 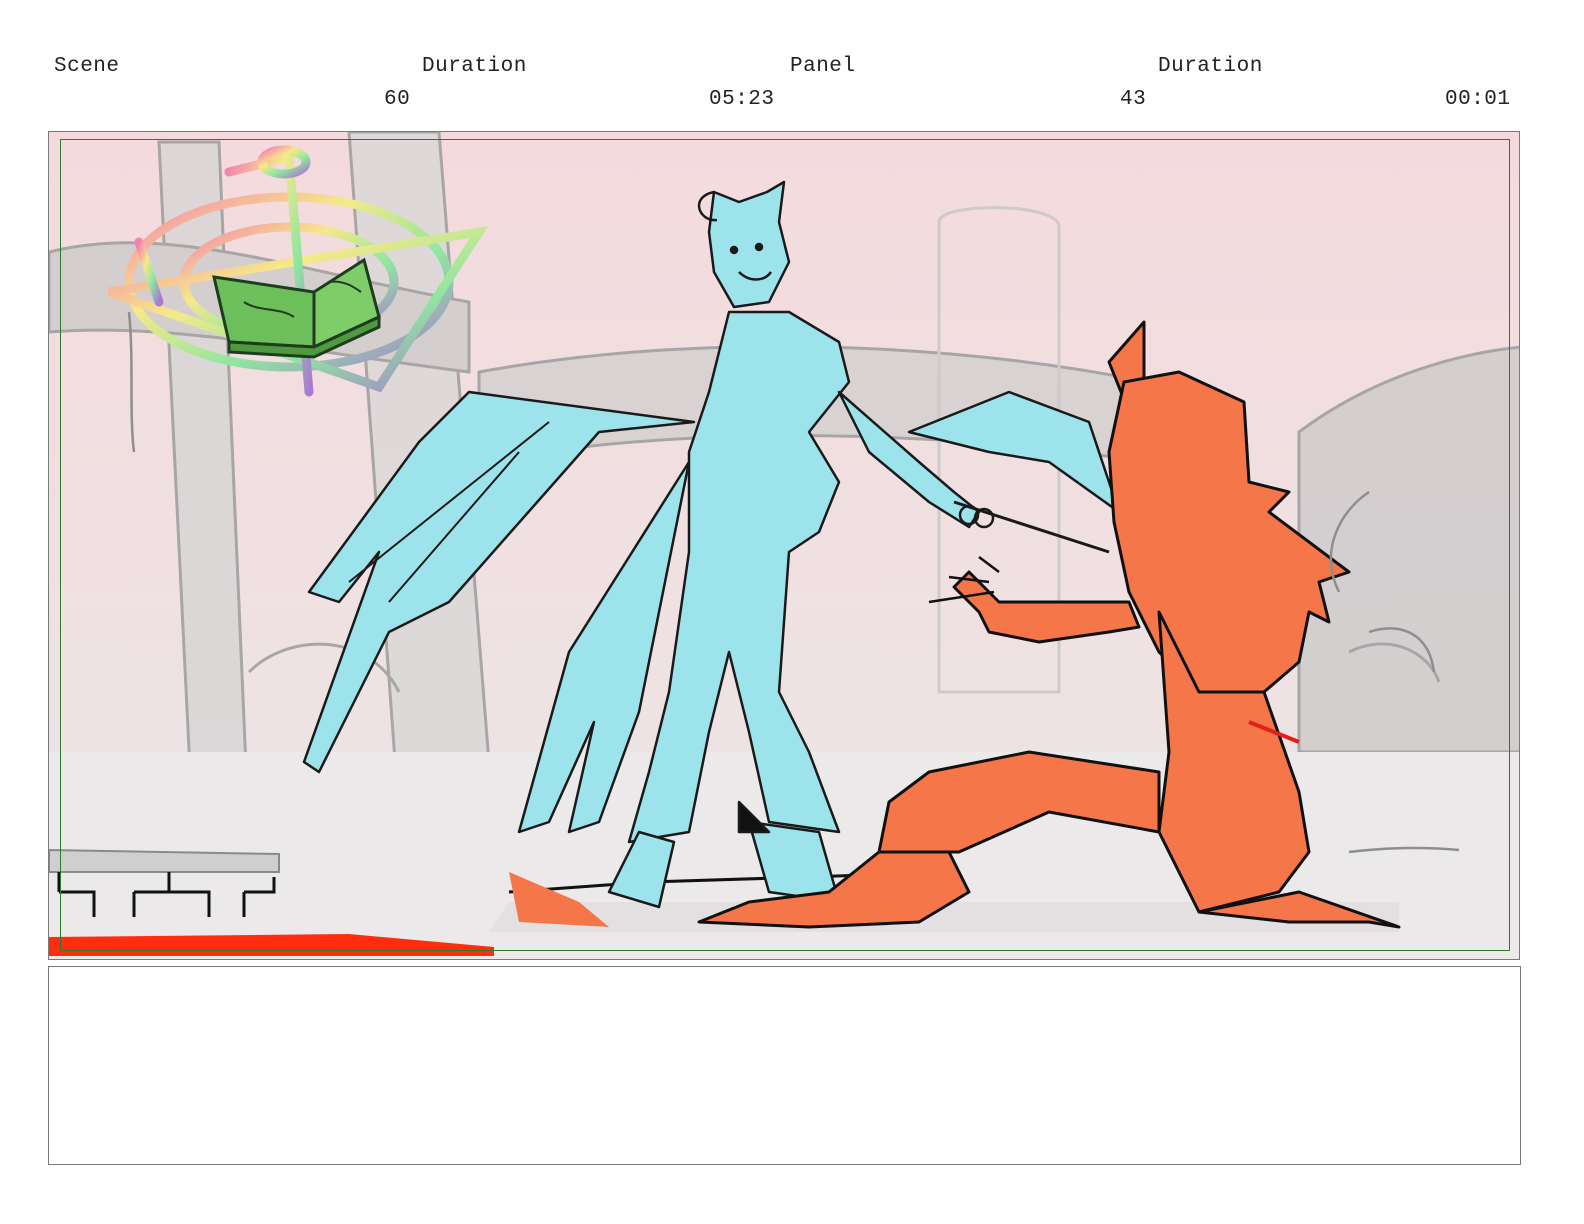 What do you see at coordinates (823, 66) in the screenshot?
I see `panel-label: Panel` at bounding box center [823, 66].